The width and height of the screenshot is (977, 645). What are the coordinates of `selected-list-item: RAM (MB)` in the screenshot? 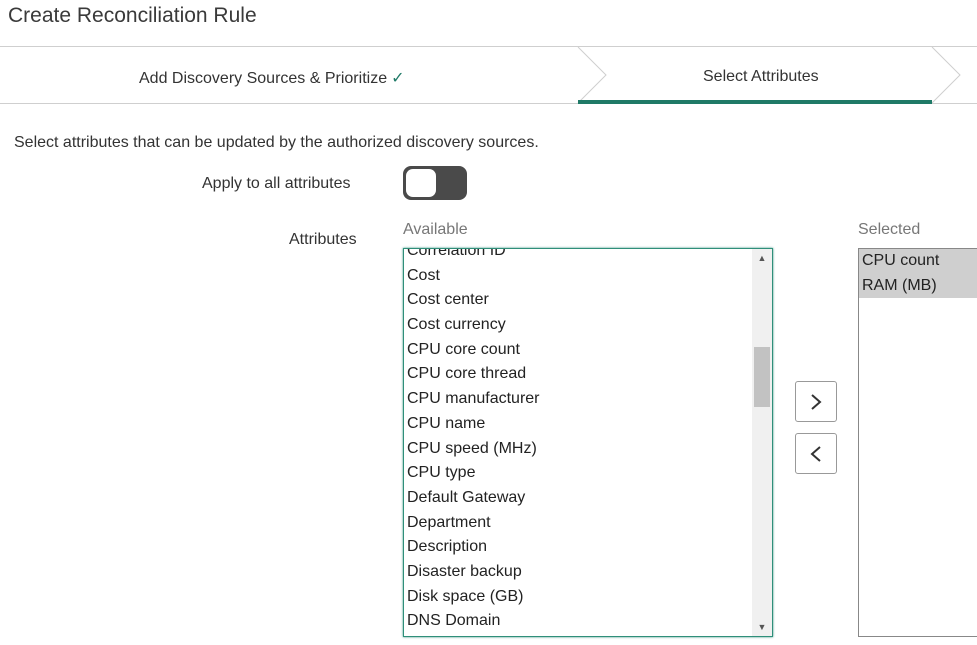 It's located at (918, 286).